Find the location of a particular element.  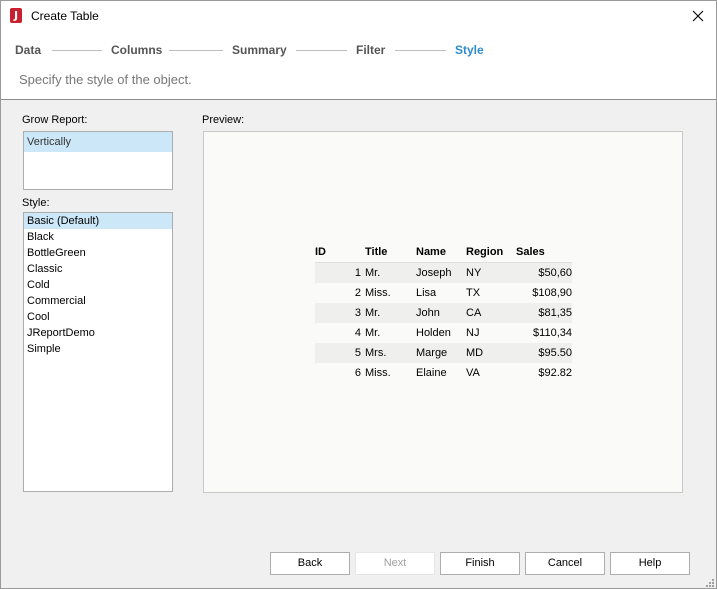

table-row: 3 Mr. John CA $81,35 is located at coordinates (443, 313).